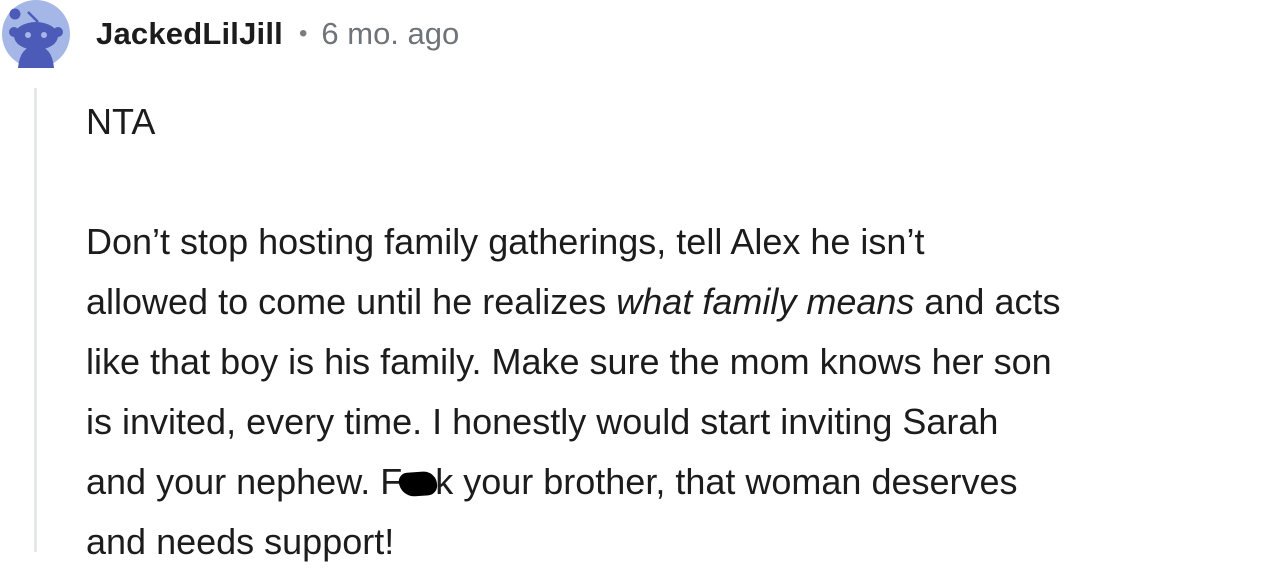  I want to click on user-avatar, so click(36, 34).